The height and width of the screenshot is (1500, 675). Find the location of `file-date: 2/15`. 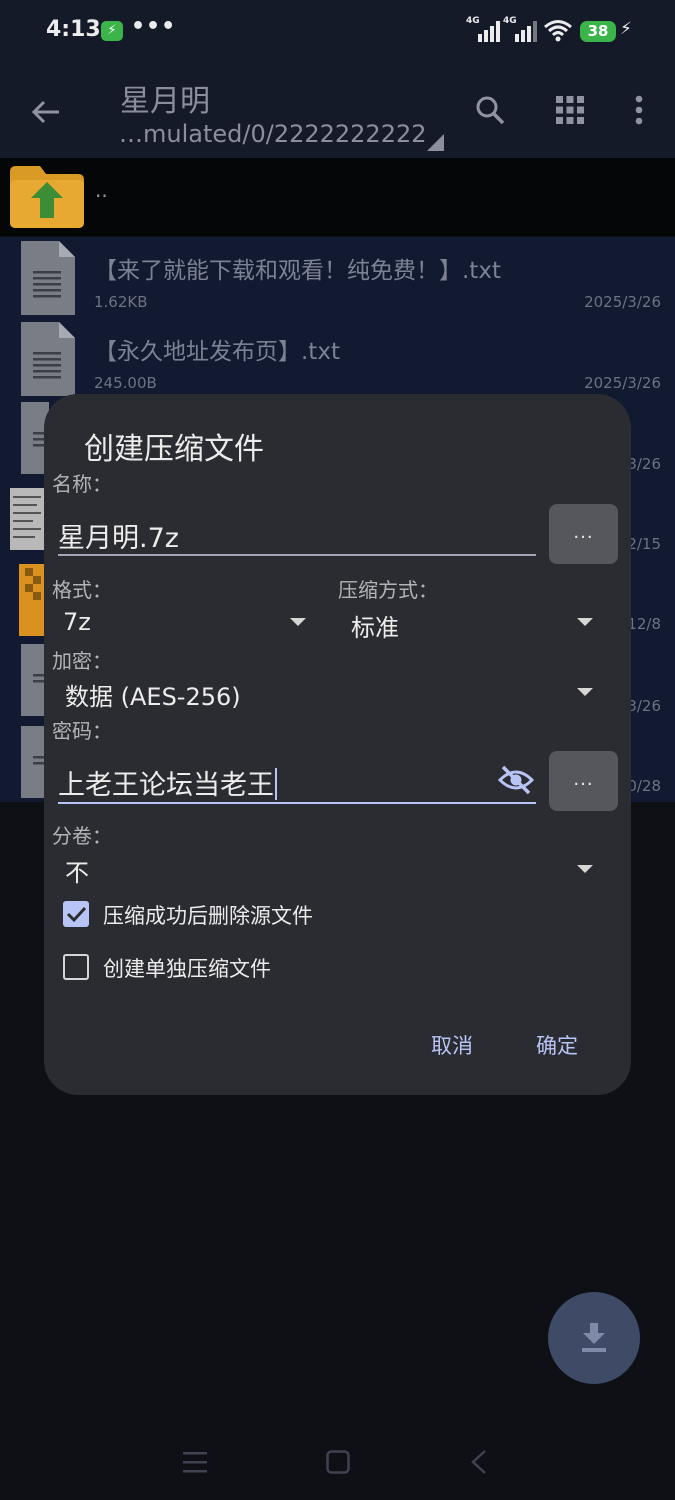

file-date: 2/15 is located at coordinates (644, 544).